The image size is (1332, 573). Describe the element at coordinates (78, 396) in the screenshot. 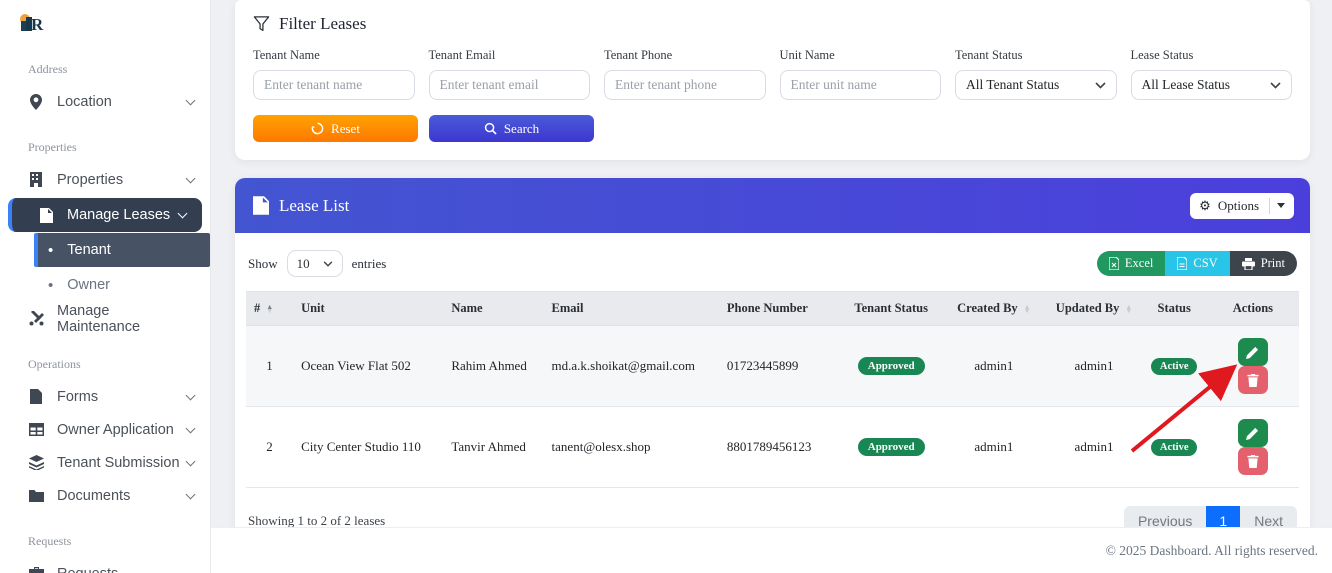

I see `sidebar-item-label: Forms` at that location.